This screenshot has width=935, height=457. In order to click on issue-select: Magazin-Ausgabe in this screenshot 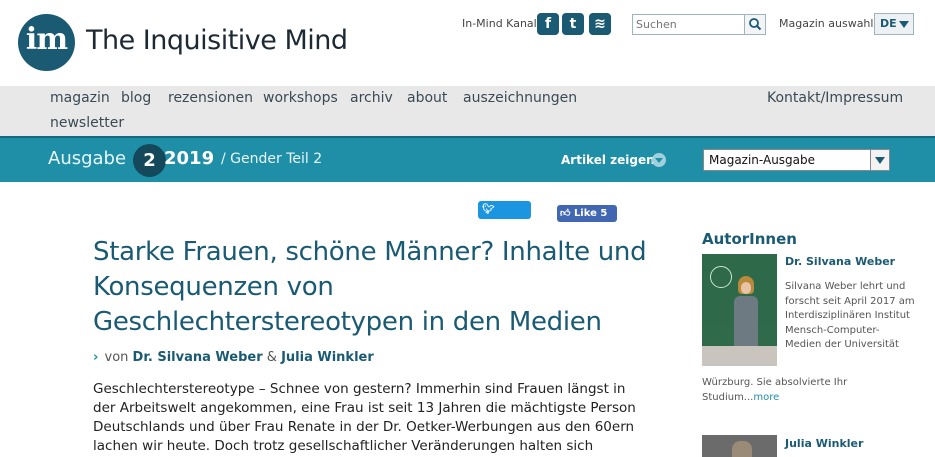, I will do `click(796, 160)`.